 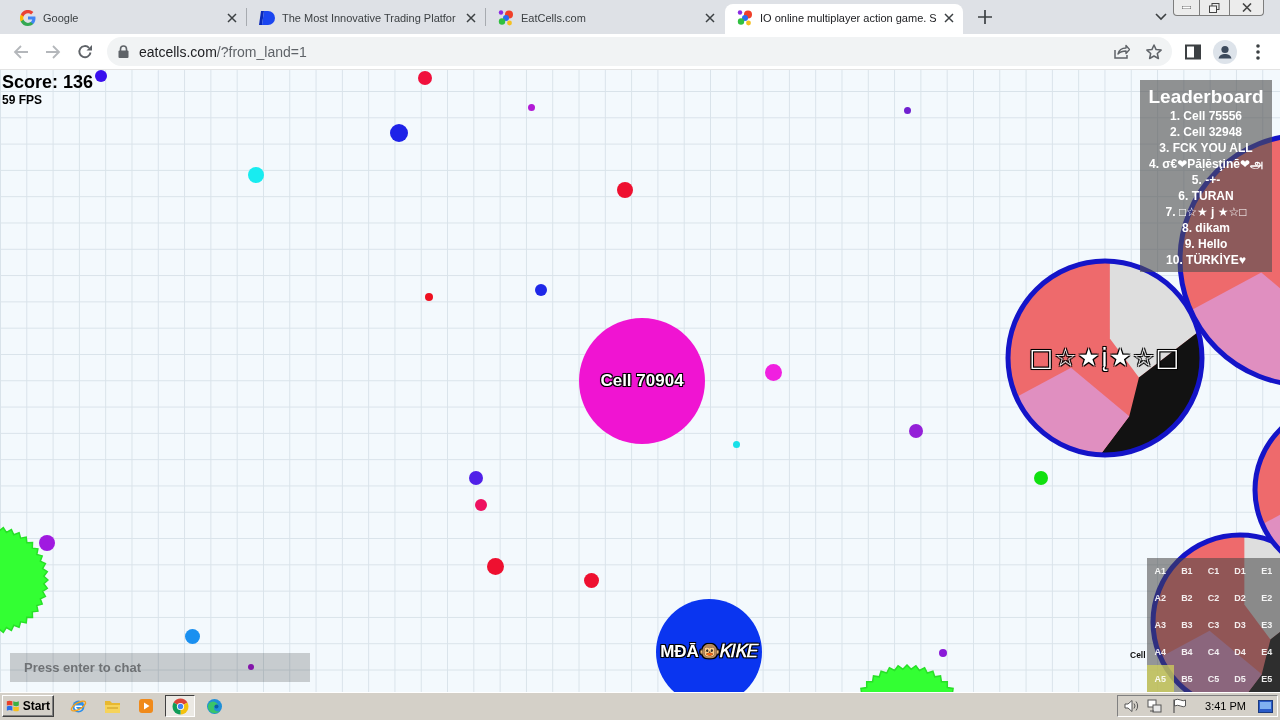 What do you see at coordinates (1267, 599) in the screenshot?
I see `minimap-sector: E2` at bounding box center [1267, 599].